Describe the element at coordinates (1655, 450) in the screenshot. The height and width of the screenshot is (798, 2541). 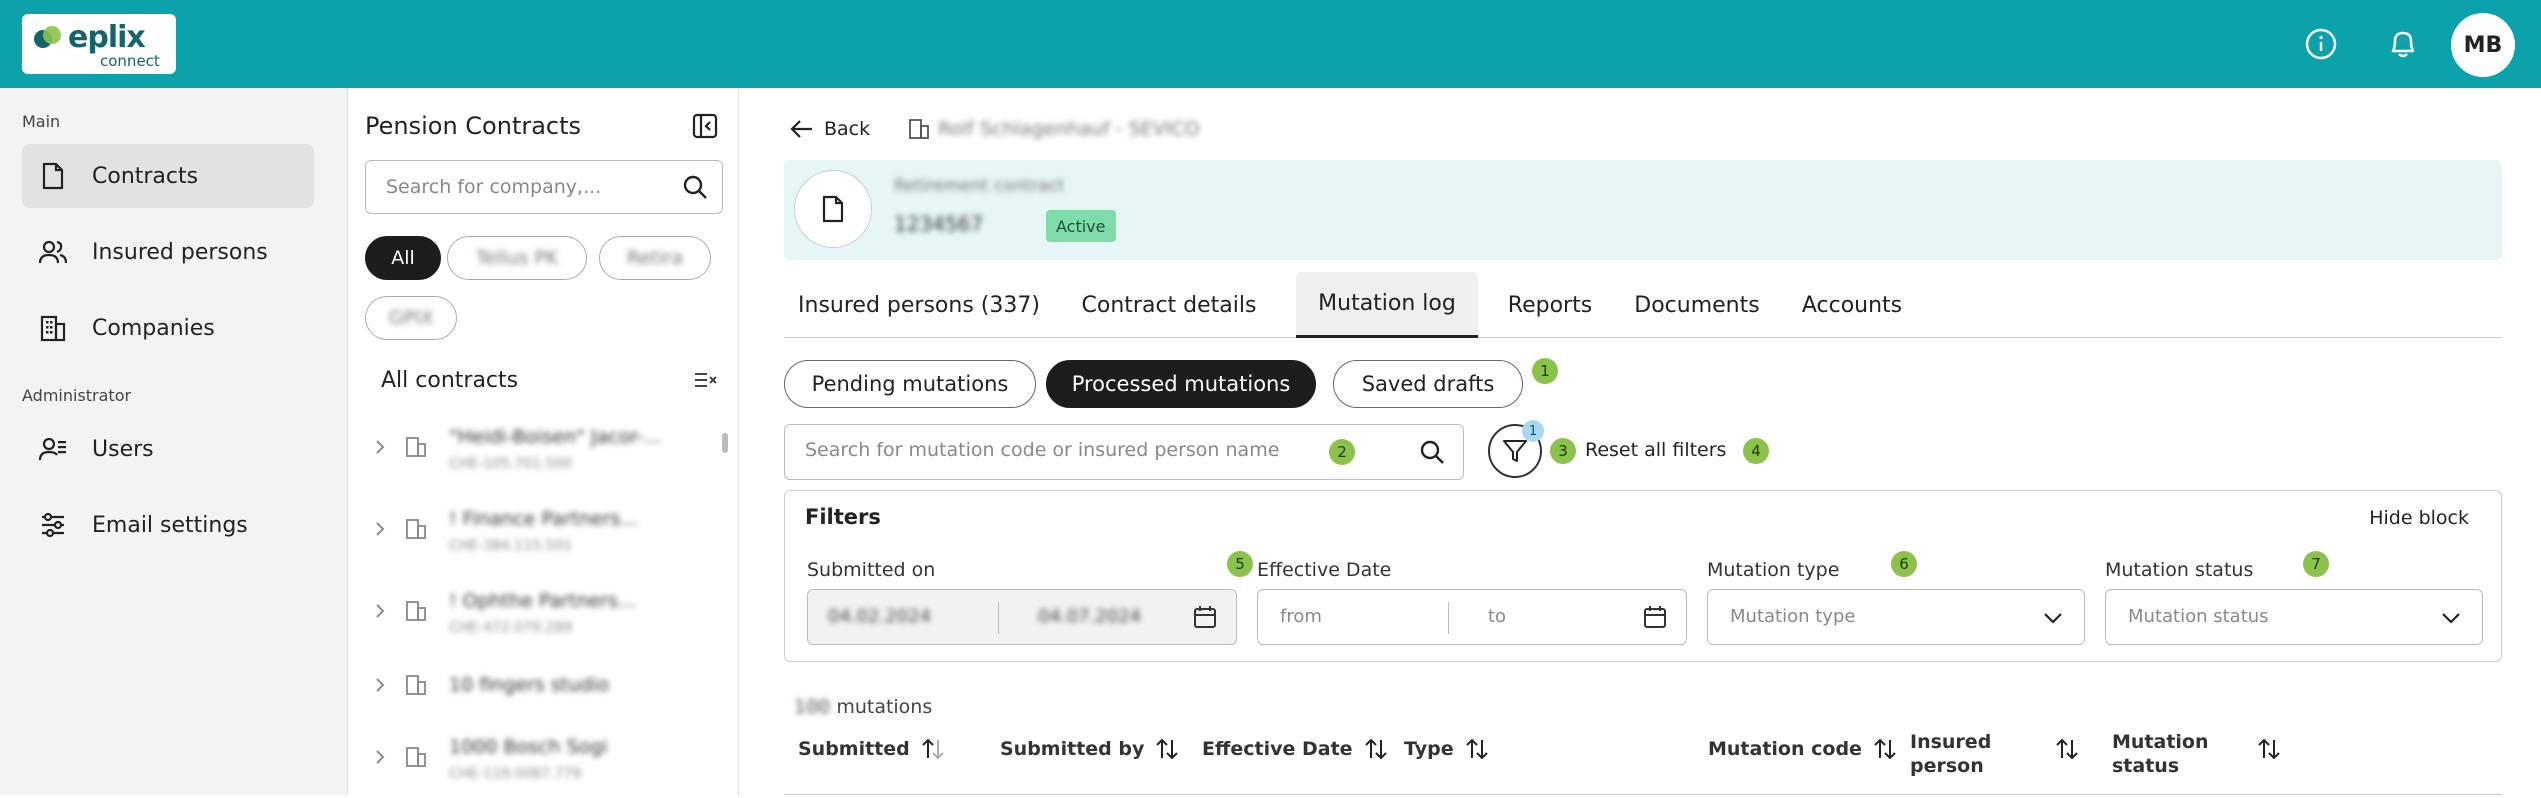
I see `reset-filters-button: Reset all filters` at that location.